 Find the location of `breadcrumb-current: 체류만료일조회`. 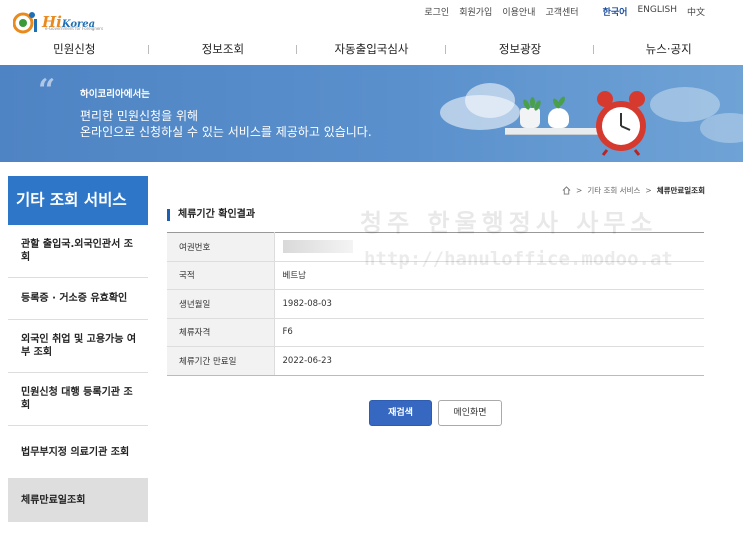

breadcrumb-current: 체류만료일조회 is located at coordinates (680, 190).